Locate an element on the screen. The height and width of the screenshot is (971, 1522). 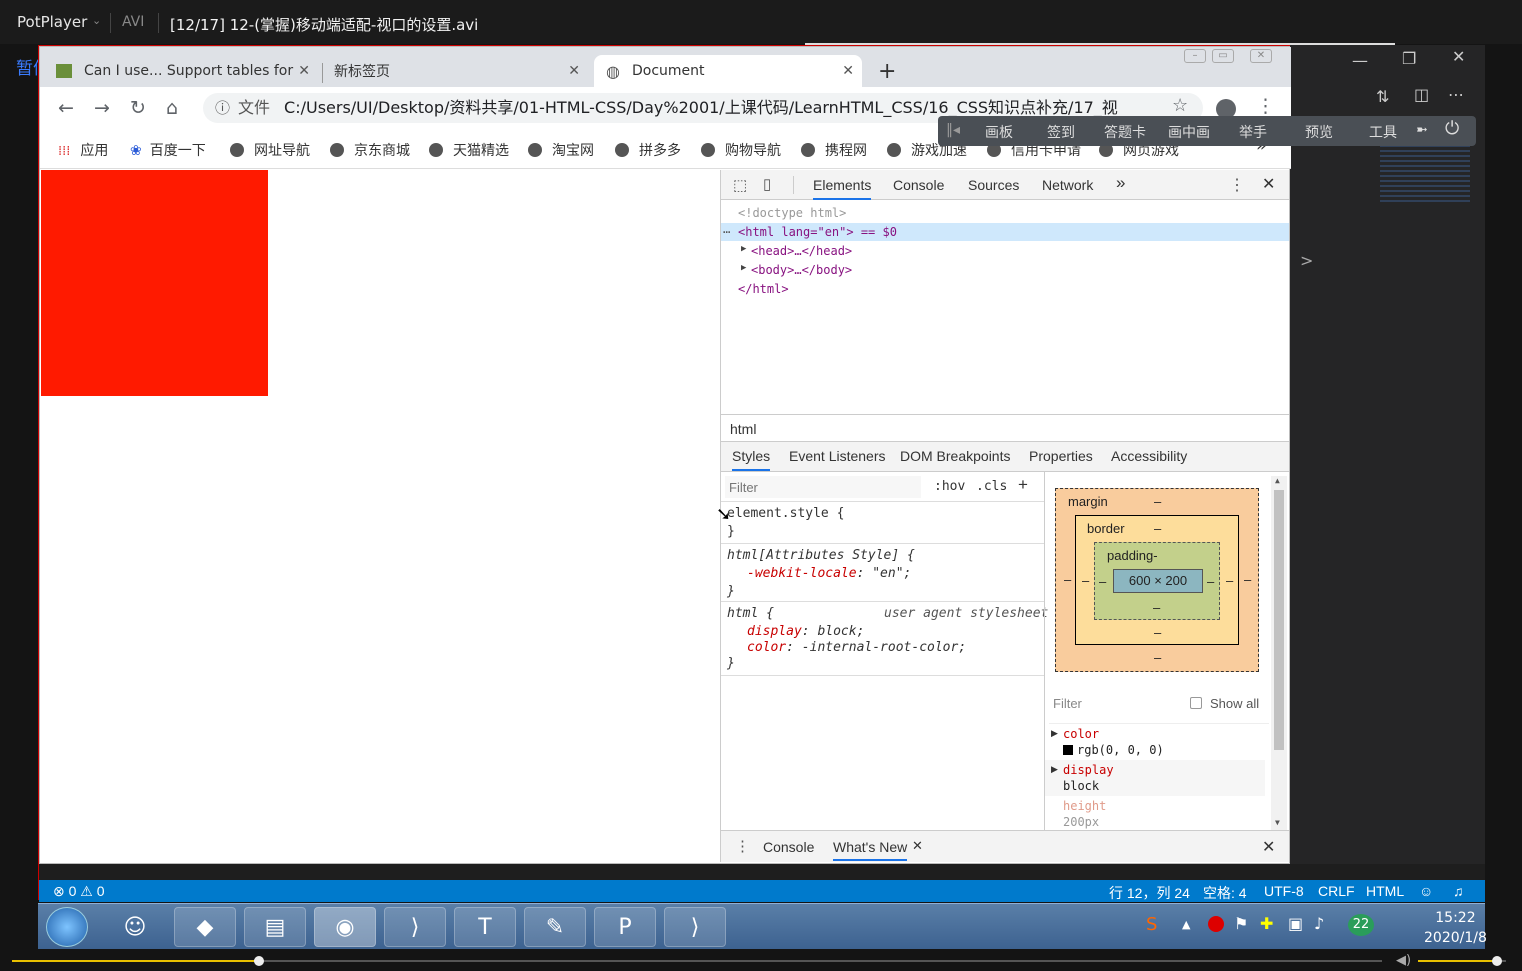
chevron-down-icon: ⌄ is located at coordinates (96, 20).